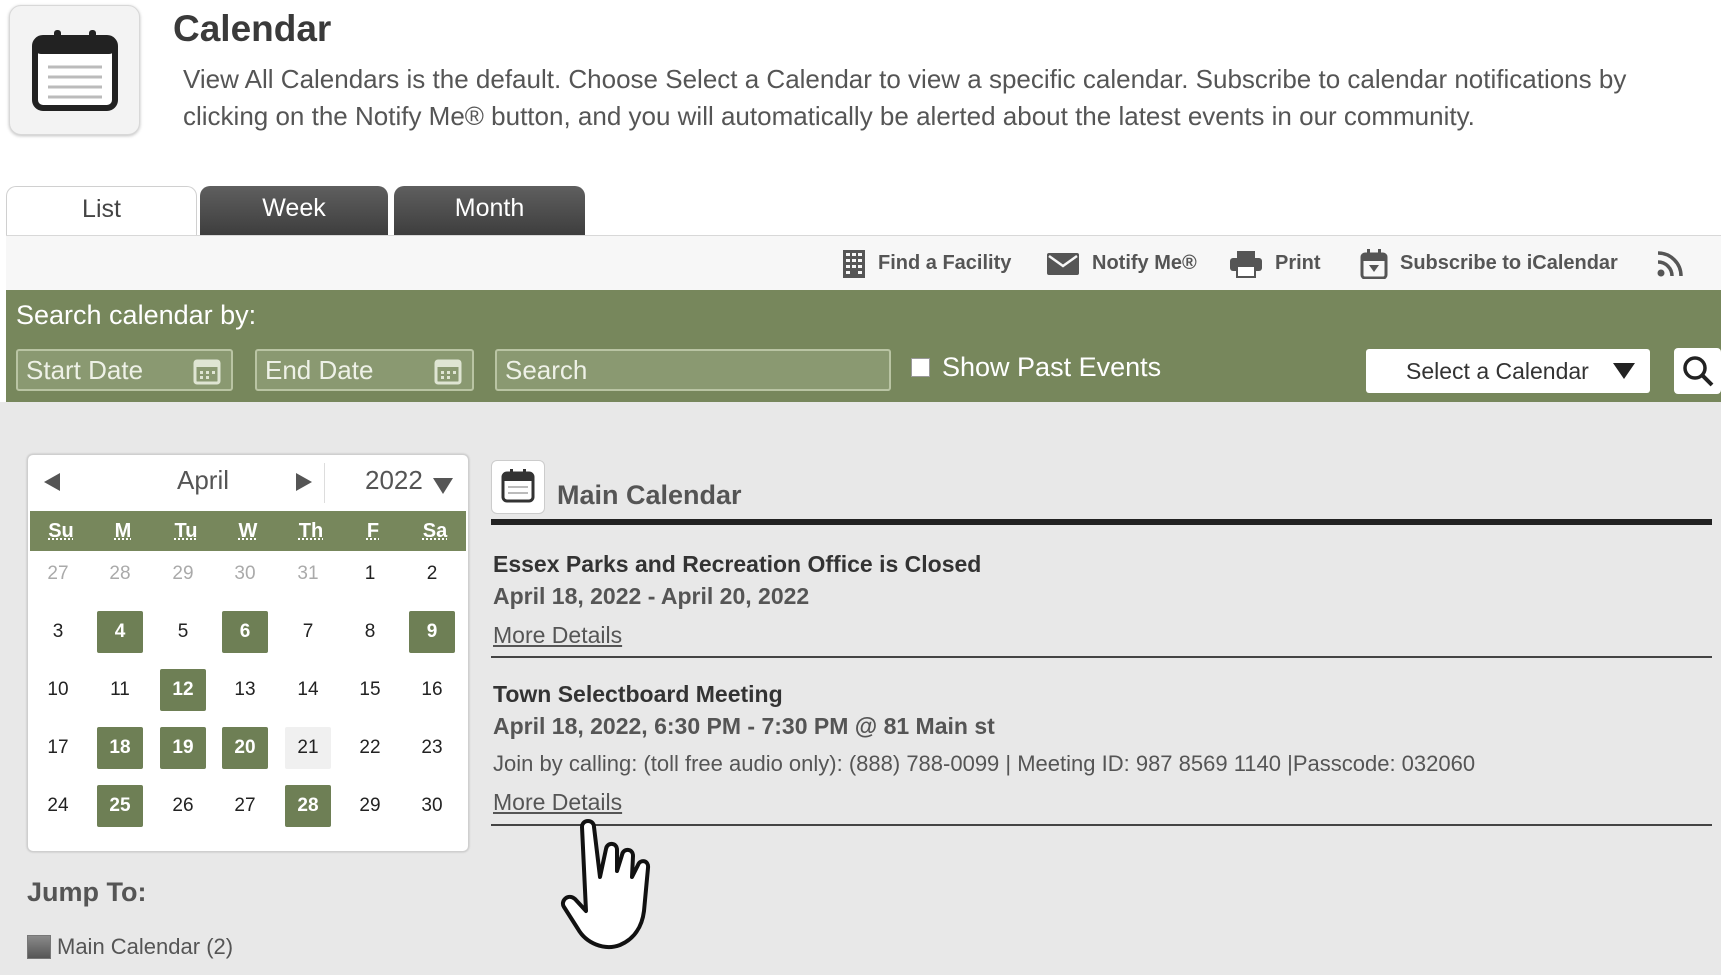 This screenshot has height=975, width=1721. Describe the element at coordinates (252, 28) in the screenshot. I see `page-title: Calendar` at that location.